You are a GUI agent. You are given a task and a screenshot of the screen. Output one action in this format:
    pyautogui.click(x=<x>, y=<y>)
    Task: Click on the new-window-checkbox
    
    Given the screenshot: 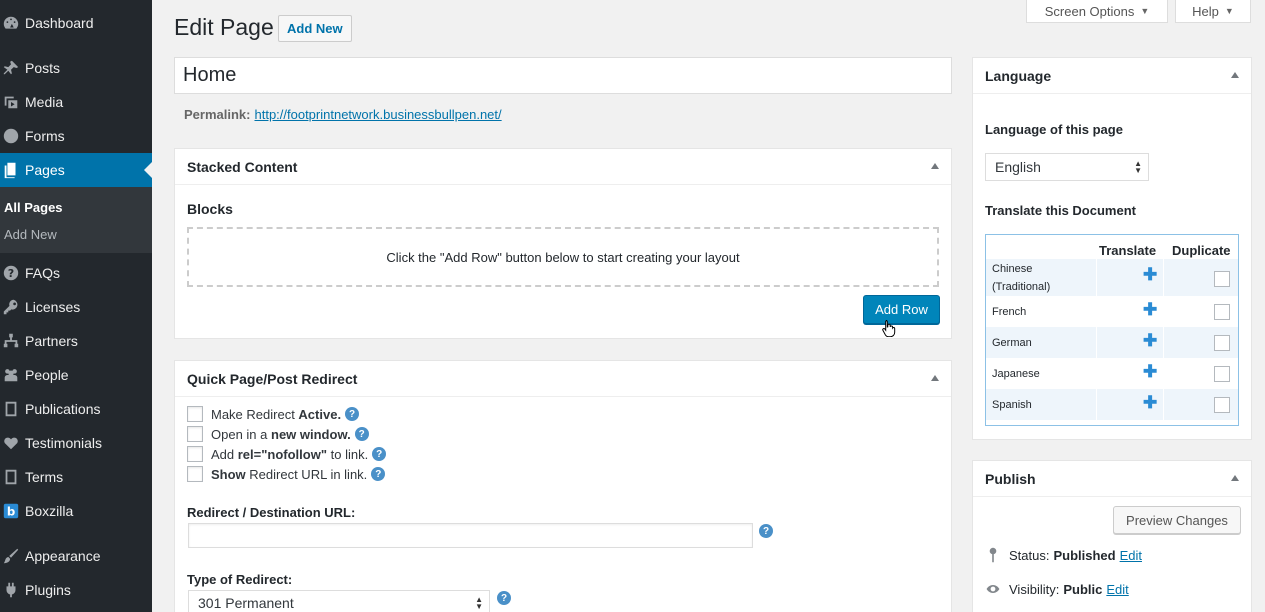 What is the action you would take?
    pyautogui.click(x=195, y=434)
    